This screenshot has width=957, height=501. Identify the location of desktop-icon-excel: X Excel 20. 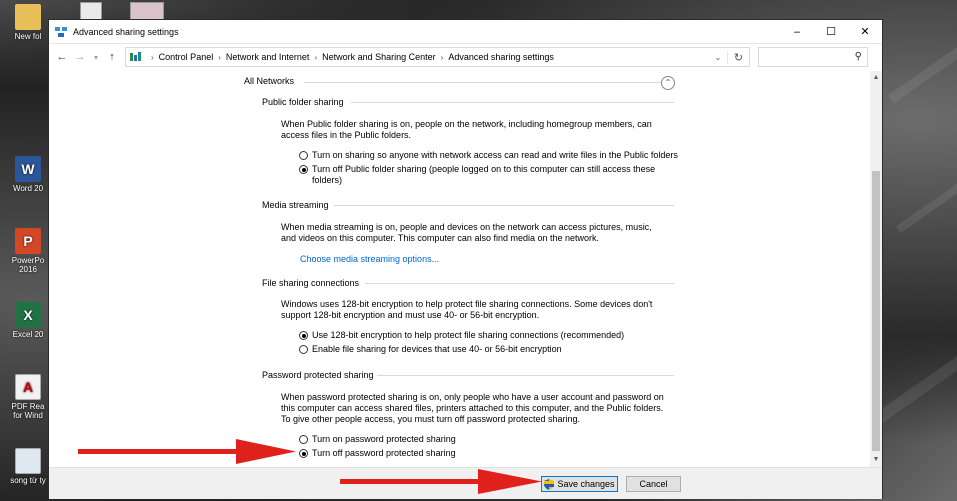
(28, 320).